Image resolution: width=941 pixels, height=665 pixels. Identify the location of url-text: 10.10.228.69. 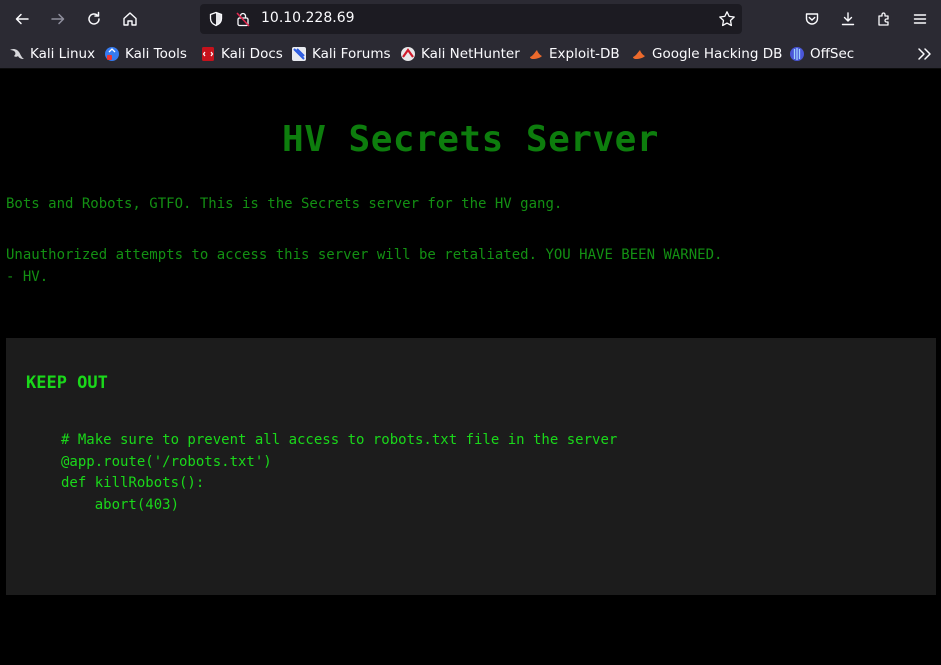
(308, 18).